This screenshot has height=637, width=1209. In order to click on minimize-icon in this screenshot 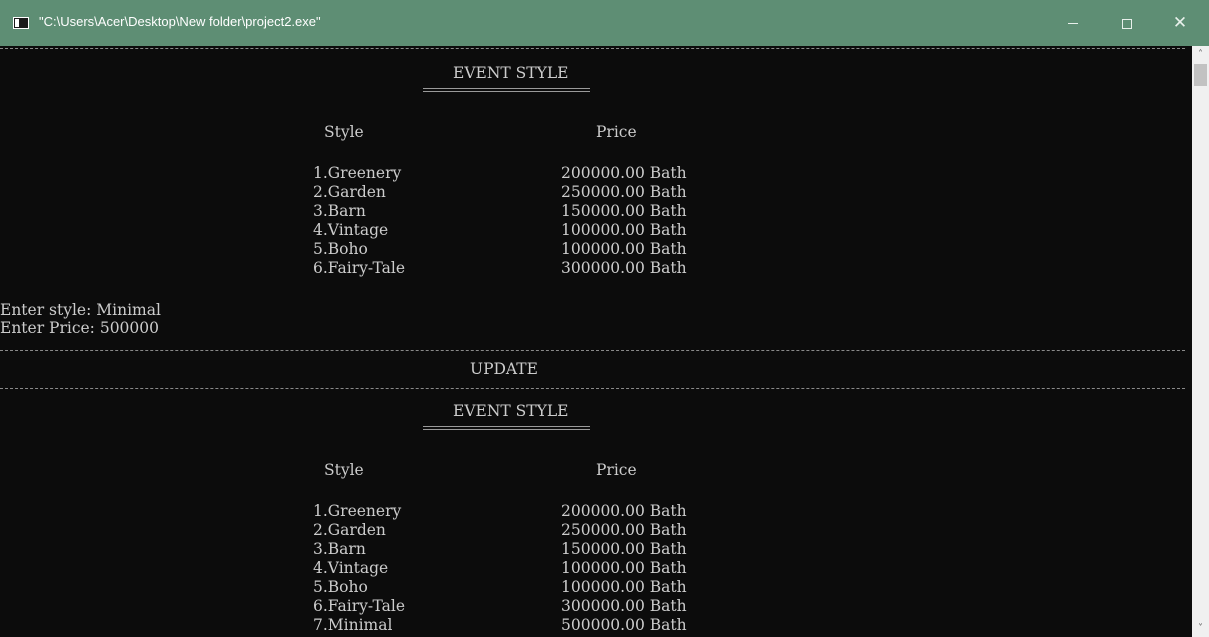, I will do `click(1073, 23)`.